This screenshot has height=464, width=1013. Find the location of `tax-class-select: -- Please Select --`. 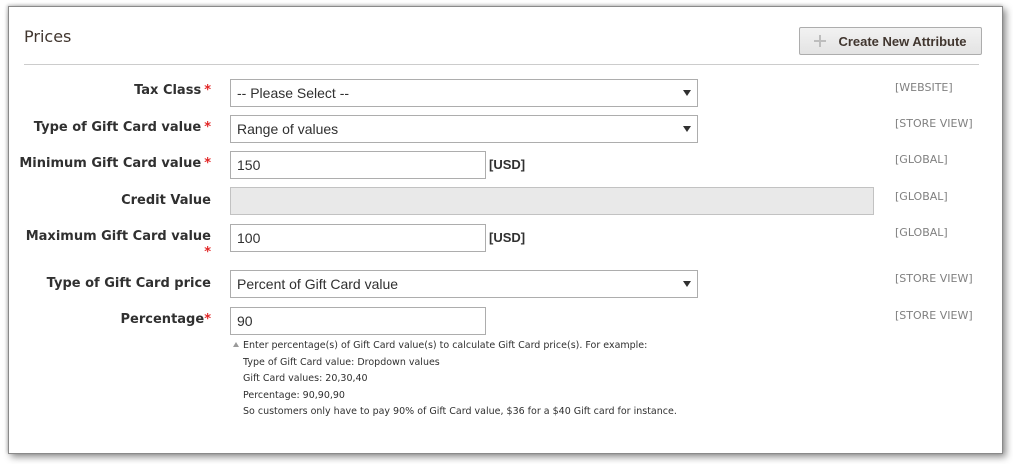

tax-class-select: -- Please Select -- is located at coordinates (464, 93).